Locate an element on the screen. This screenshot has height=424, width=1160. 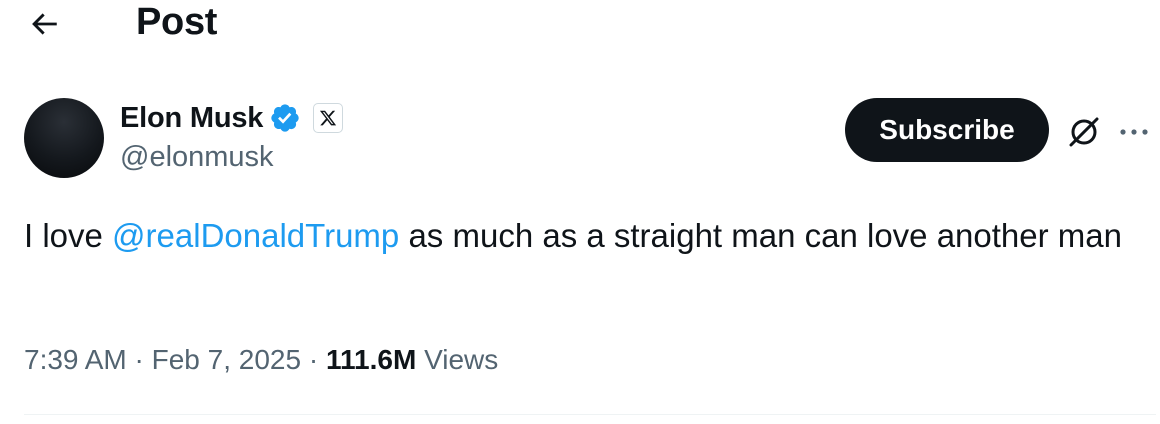
more-button is located at coordinates (1134, 132).